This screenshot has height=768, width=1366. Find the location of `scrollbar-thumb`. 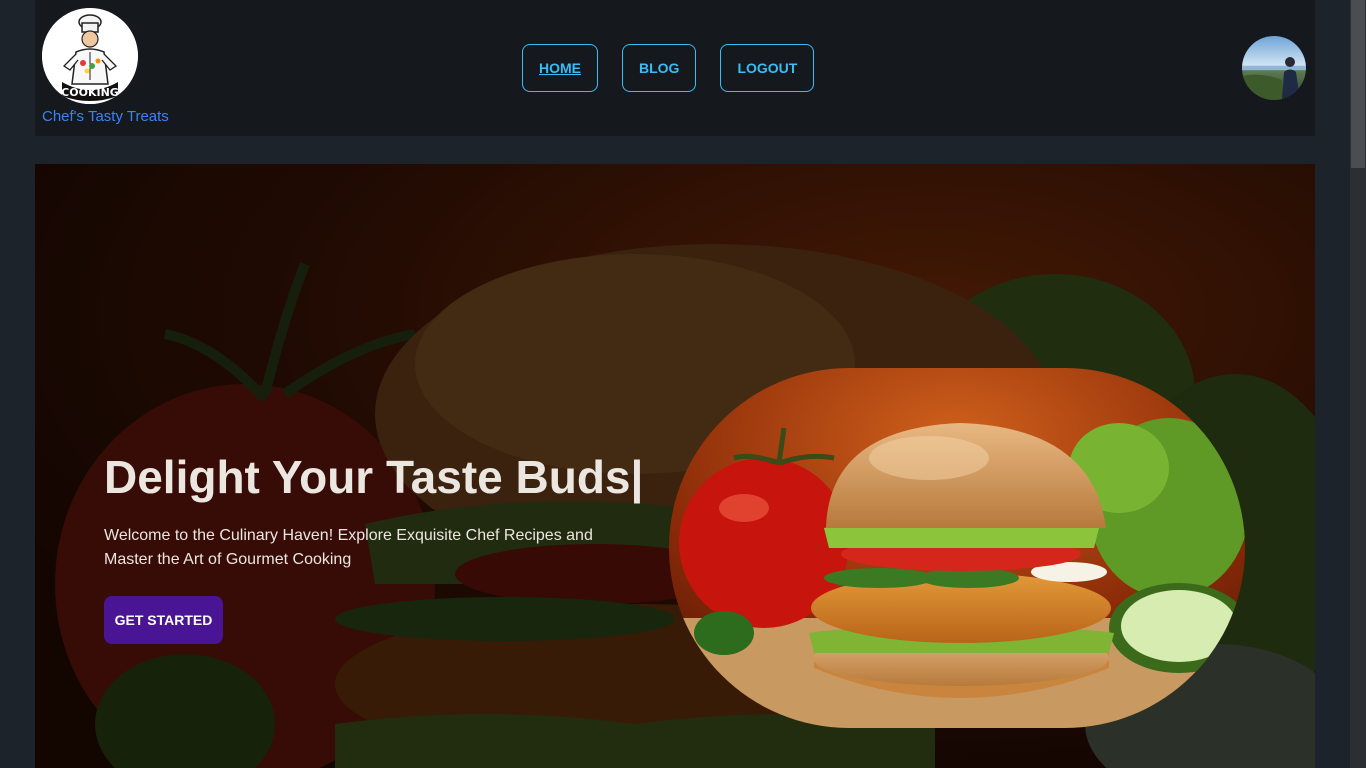

scrollbar-thumb is located at coordinates (1358, 84).